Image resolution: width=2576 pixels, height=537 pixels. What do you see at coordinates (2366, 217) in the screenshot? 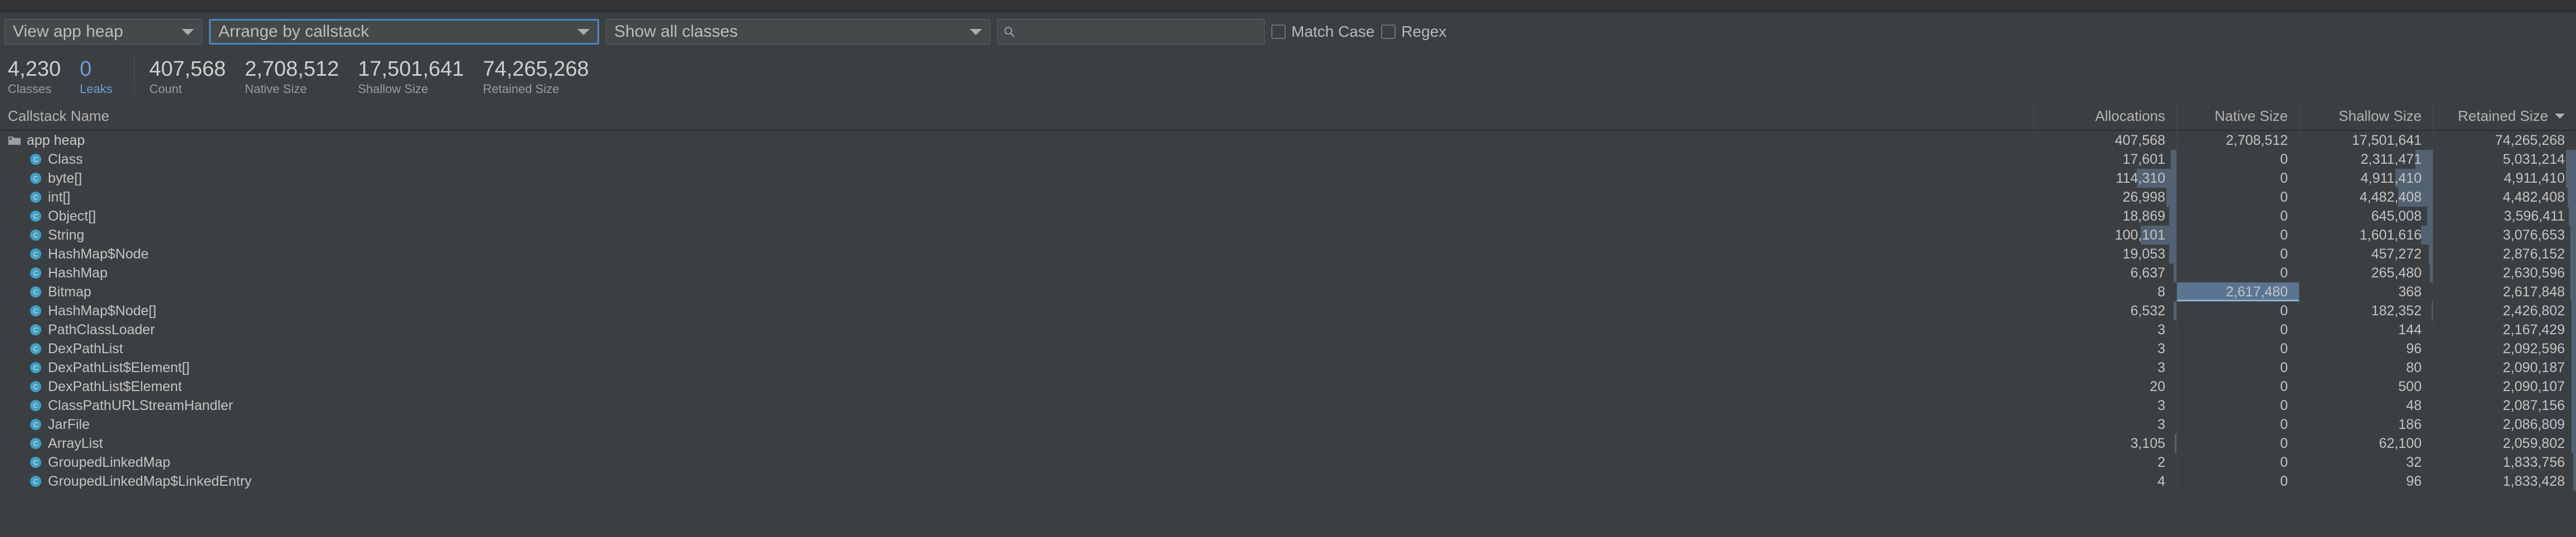
I see `table-cell-shallow-size: 645,008` at bounding box center [2366, 217].